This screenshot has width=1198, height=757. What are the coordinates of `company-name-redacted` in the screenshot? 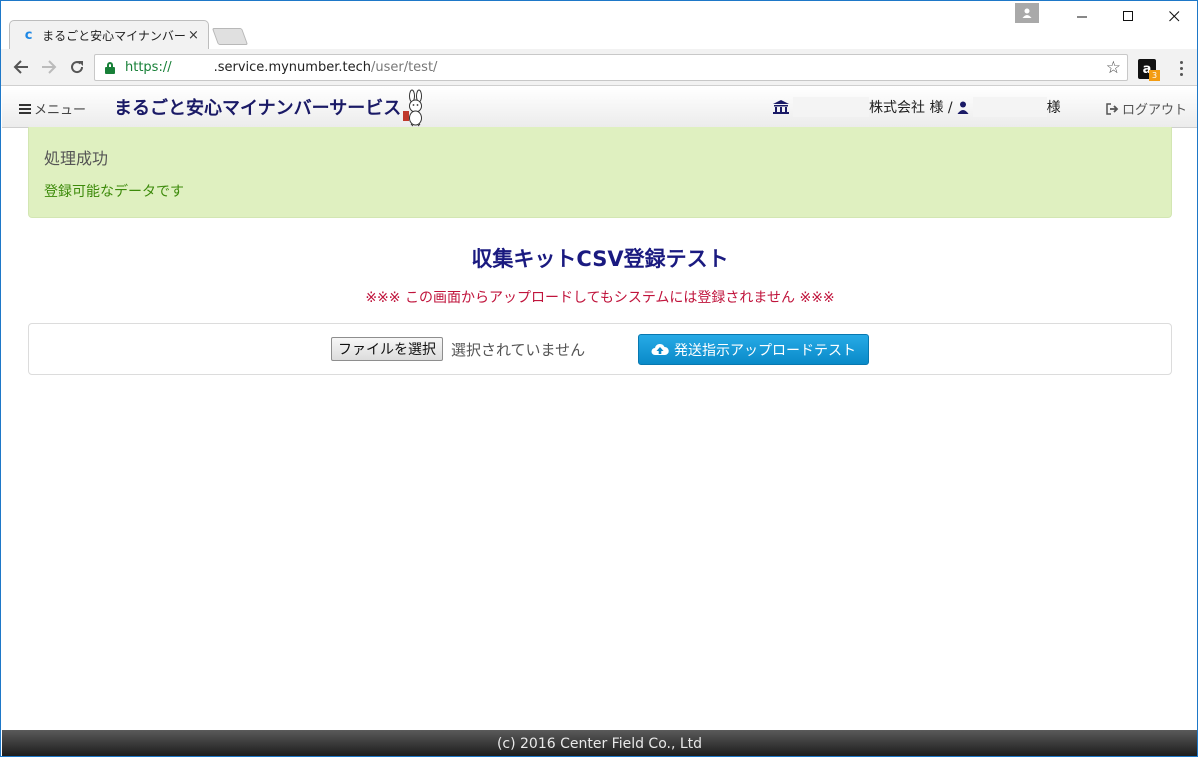 It's located at (831, 107).